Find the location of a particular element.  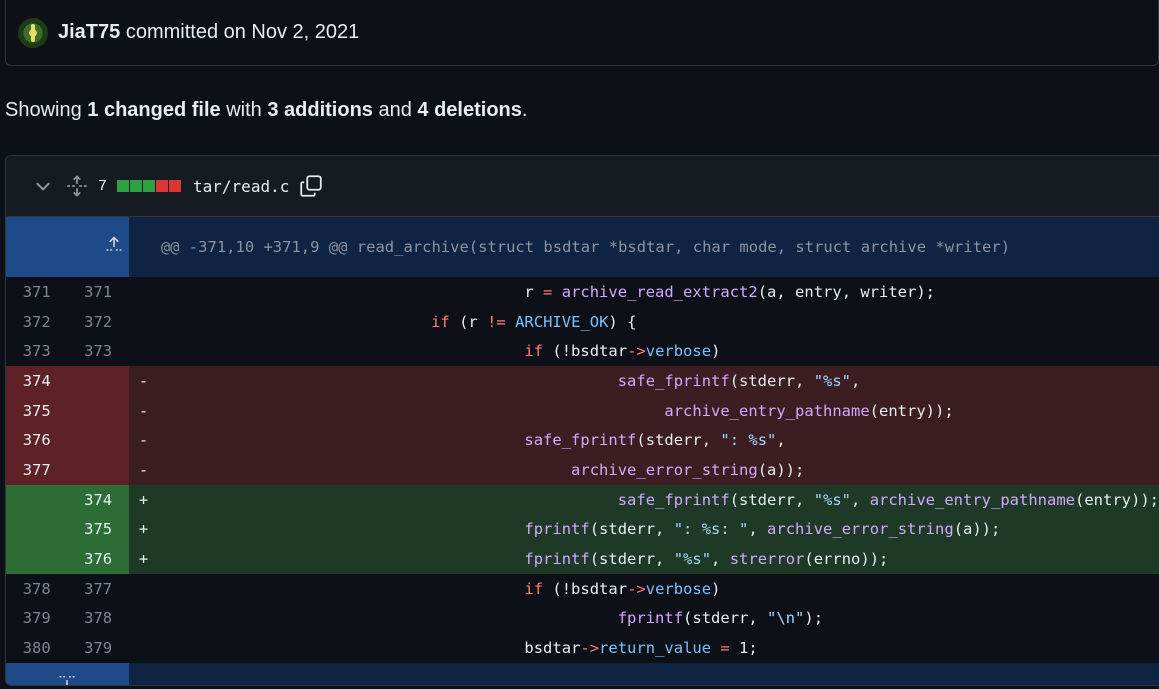

summary-deletions: 4 deletions is located at coordinates (469, 110).